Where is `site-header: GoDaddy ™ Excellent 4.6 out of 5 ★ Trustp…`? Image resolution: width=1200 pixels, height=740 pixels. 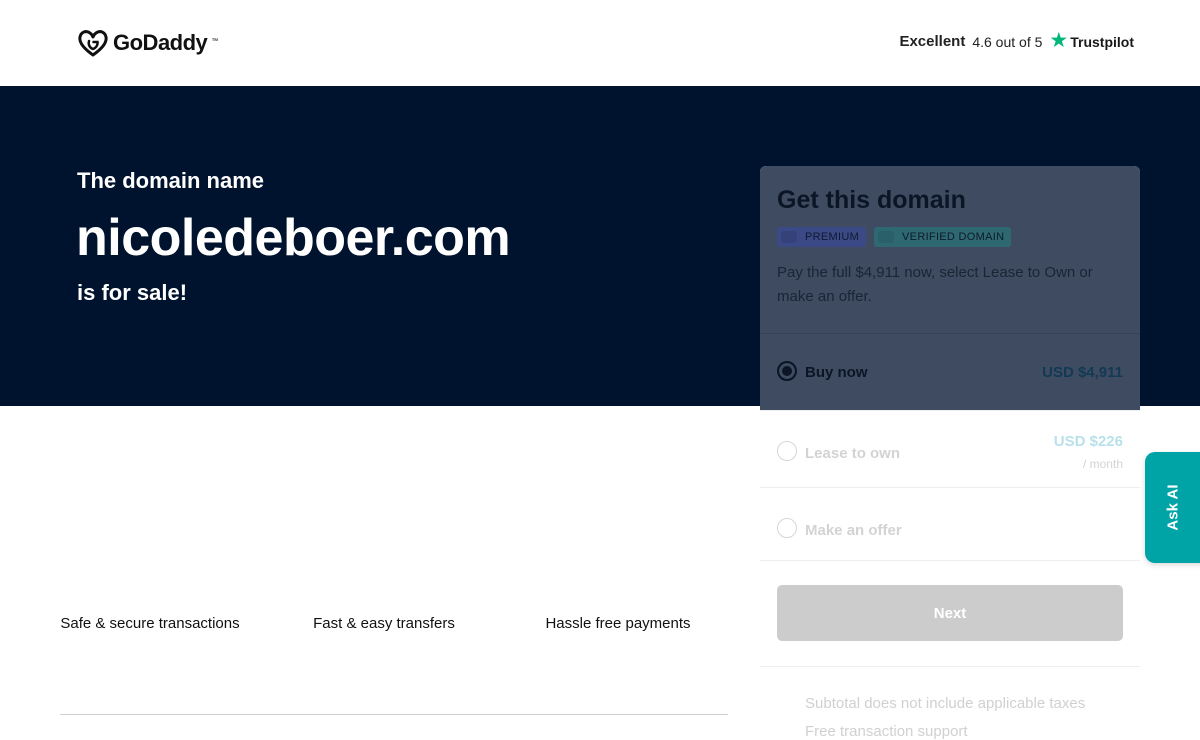 site-header: GoDaddy ™ Excellent 4.6 out of 5 ★ Trustp… is located at coordinates (600, 43).